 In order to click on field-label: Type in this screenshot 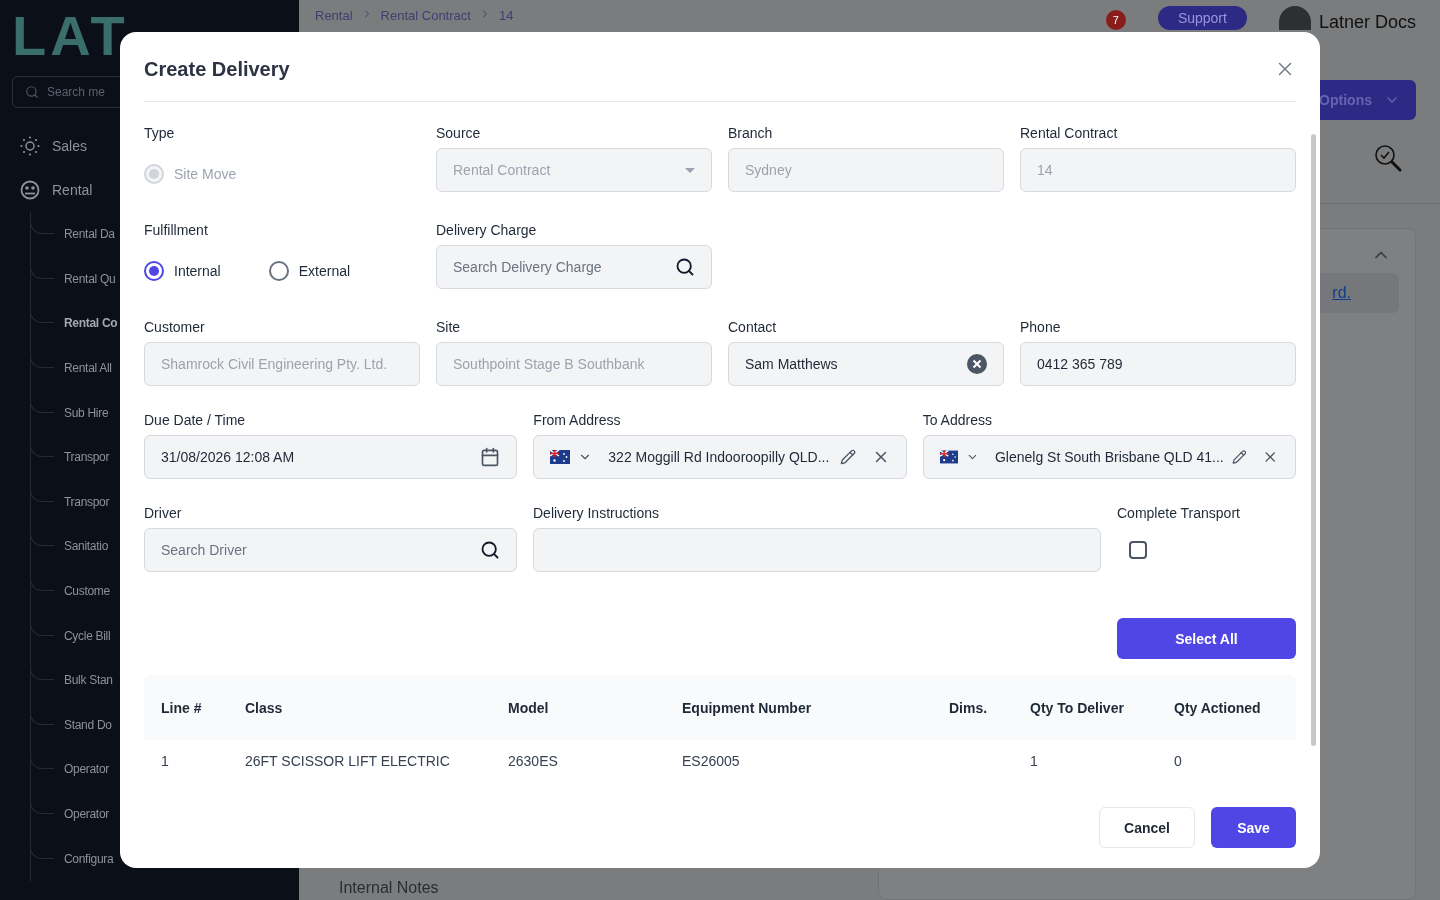, I will do `click(160, 133)`.